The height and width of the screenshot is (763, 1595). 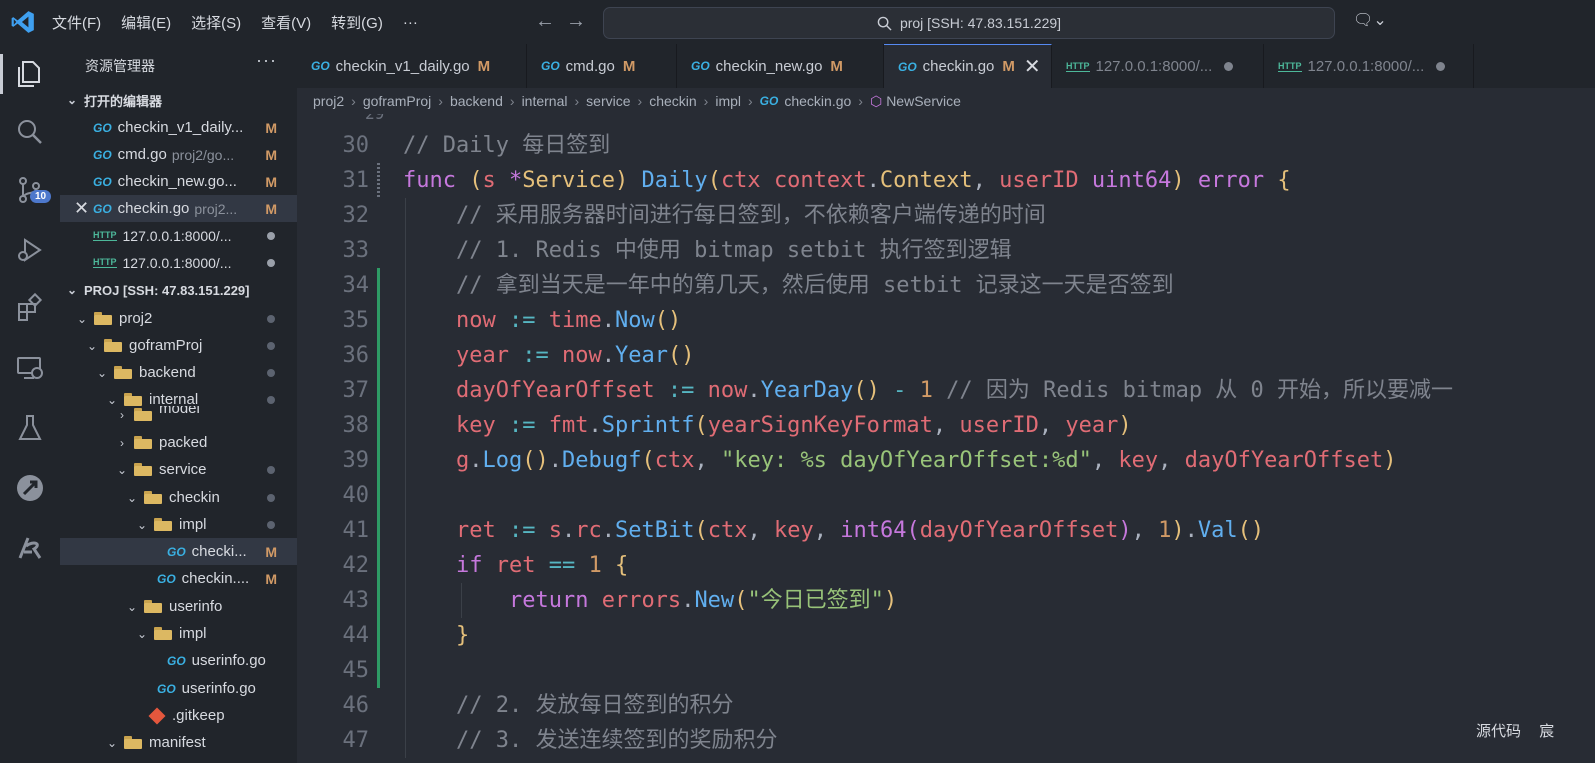 I want to click on tree-folder-manifest: ⌄ manifest, so click(x=178, y=742).